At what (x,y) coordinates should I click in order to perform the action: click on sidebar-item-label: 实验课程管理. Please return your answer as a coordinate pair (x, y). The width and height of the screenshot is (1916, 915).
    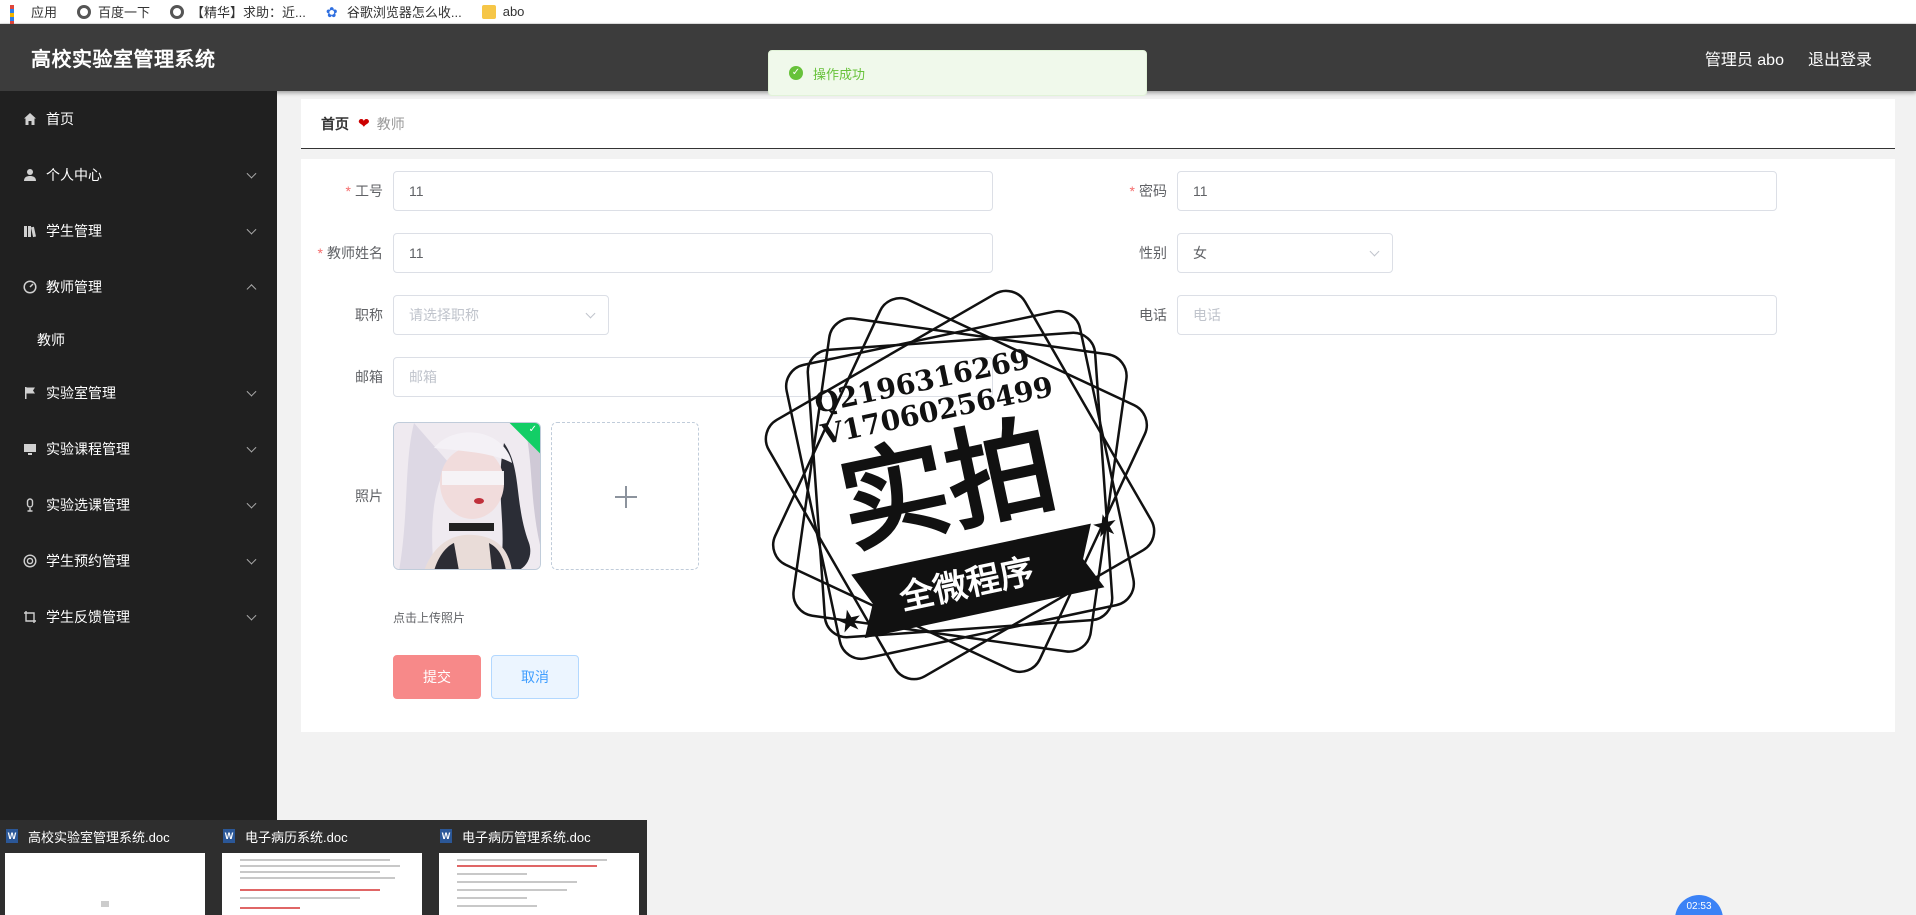
    Looking at the image, I should click on (88, 449).